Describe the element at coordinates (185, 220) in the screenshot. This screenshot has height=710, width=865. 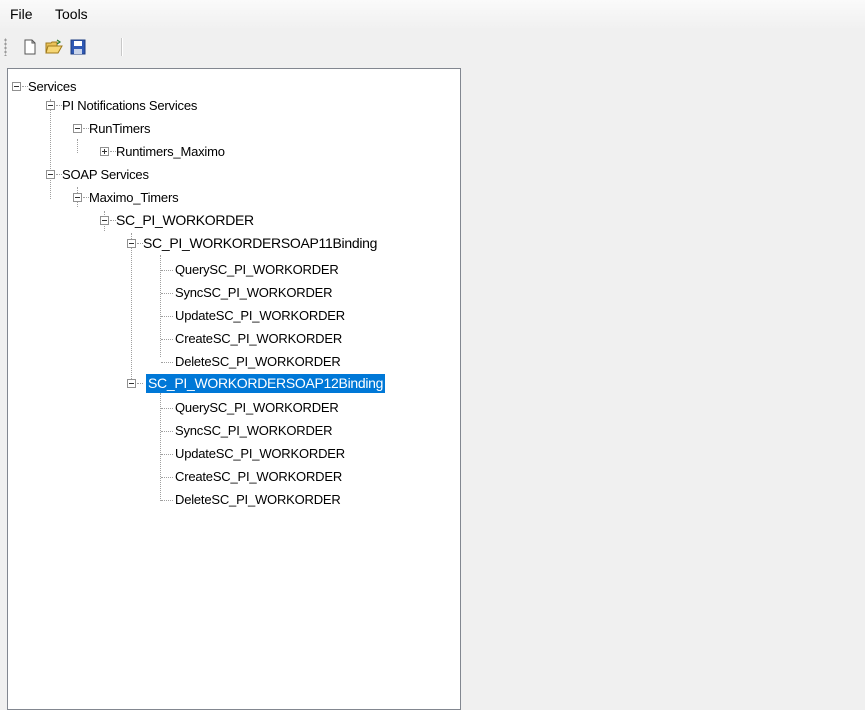
I see `tree-node-sc-pi-workorder: SC_PI_WORKORDER` at that location.